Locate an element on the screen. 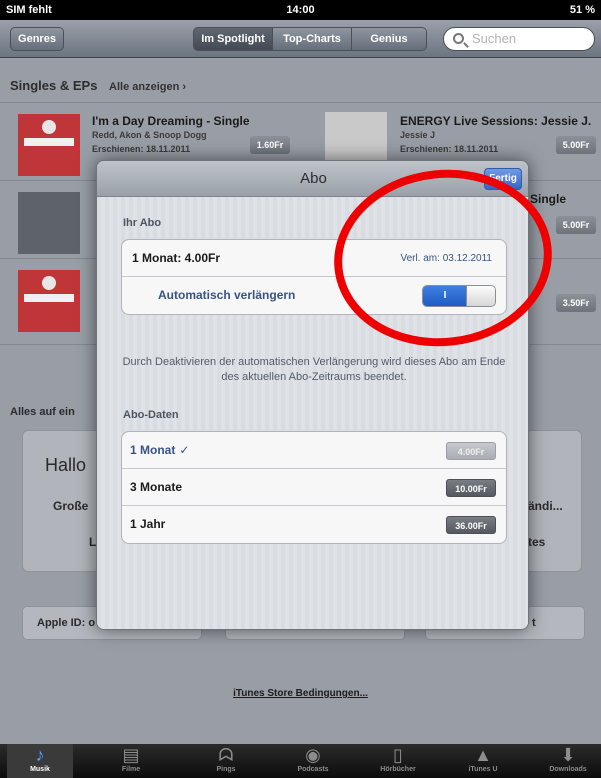 The height and width of the screenshot is (778, 601). divider is located at coordinates (300, 102).